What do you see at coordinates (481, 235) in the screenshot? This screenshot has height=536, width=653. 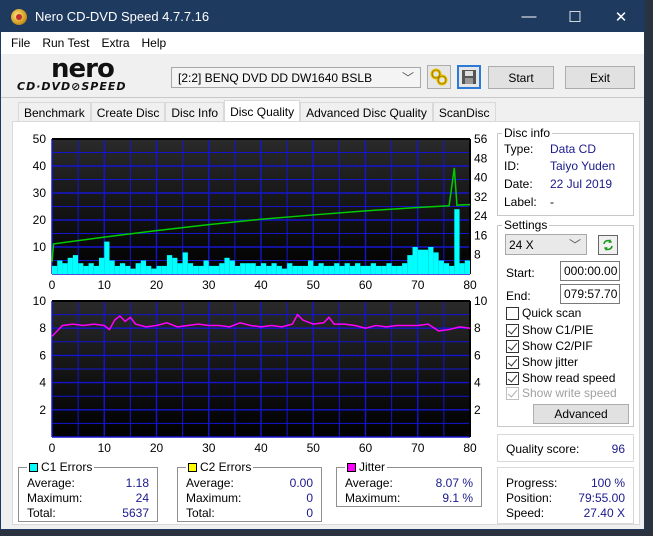 I see `y-tick-label-right: 16` at bounding box center [481, 235].